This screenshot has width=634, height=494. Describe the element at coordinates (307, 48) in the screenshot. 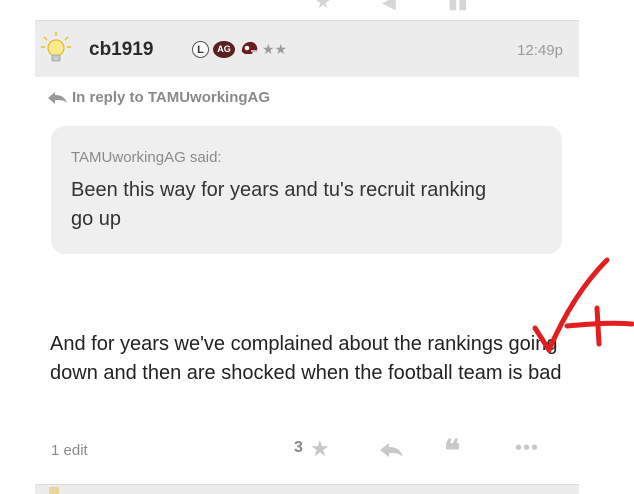

I see `post-header: cb1919 L AG ★★ 12:49p` at that location.